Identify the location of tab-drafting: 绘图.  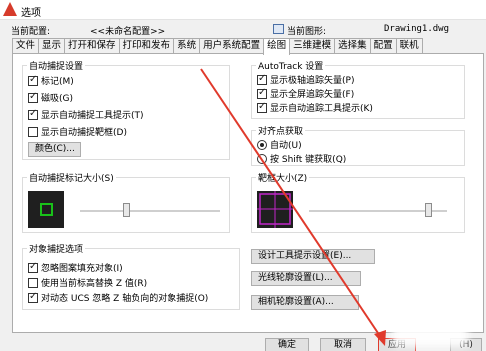
(277, 46).